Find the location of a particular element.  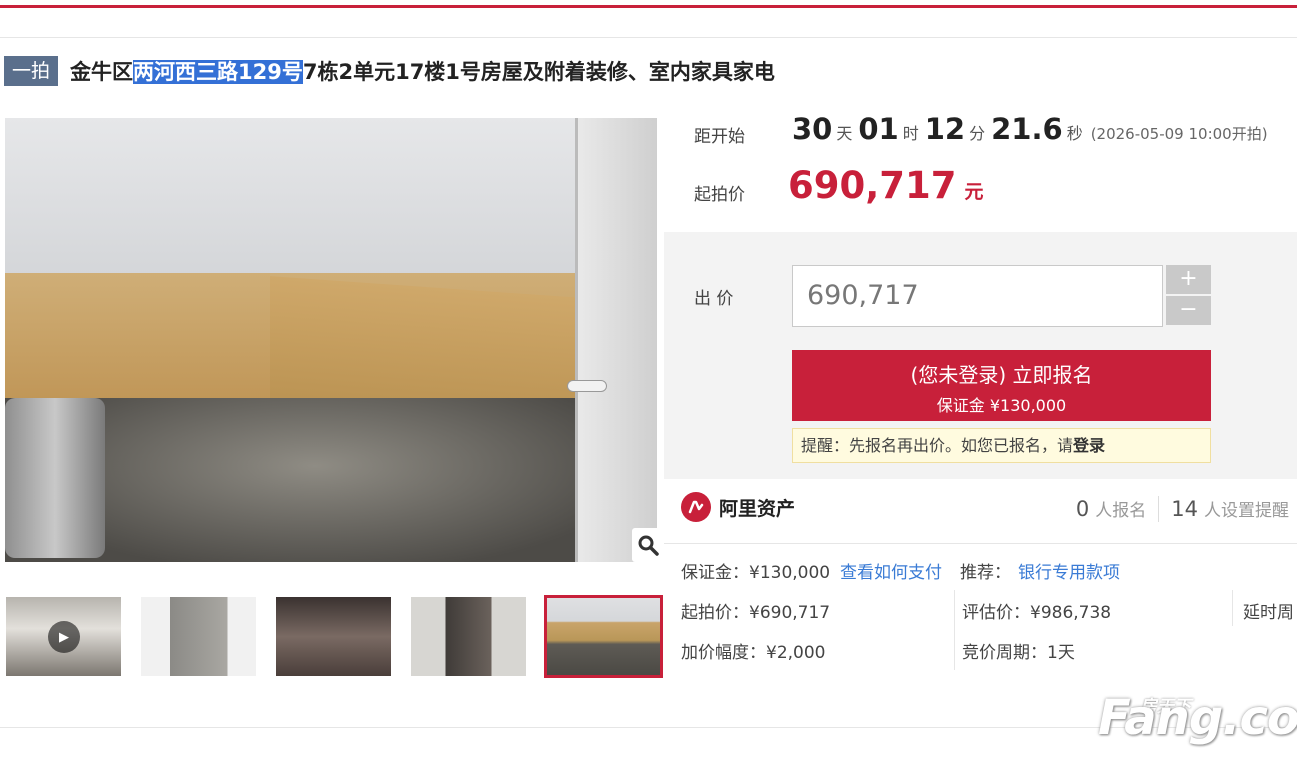

participation-counts: 0 人报名 14 人设置提醒 is located at coordinates (1182, 509).